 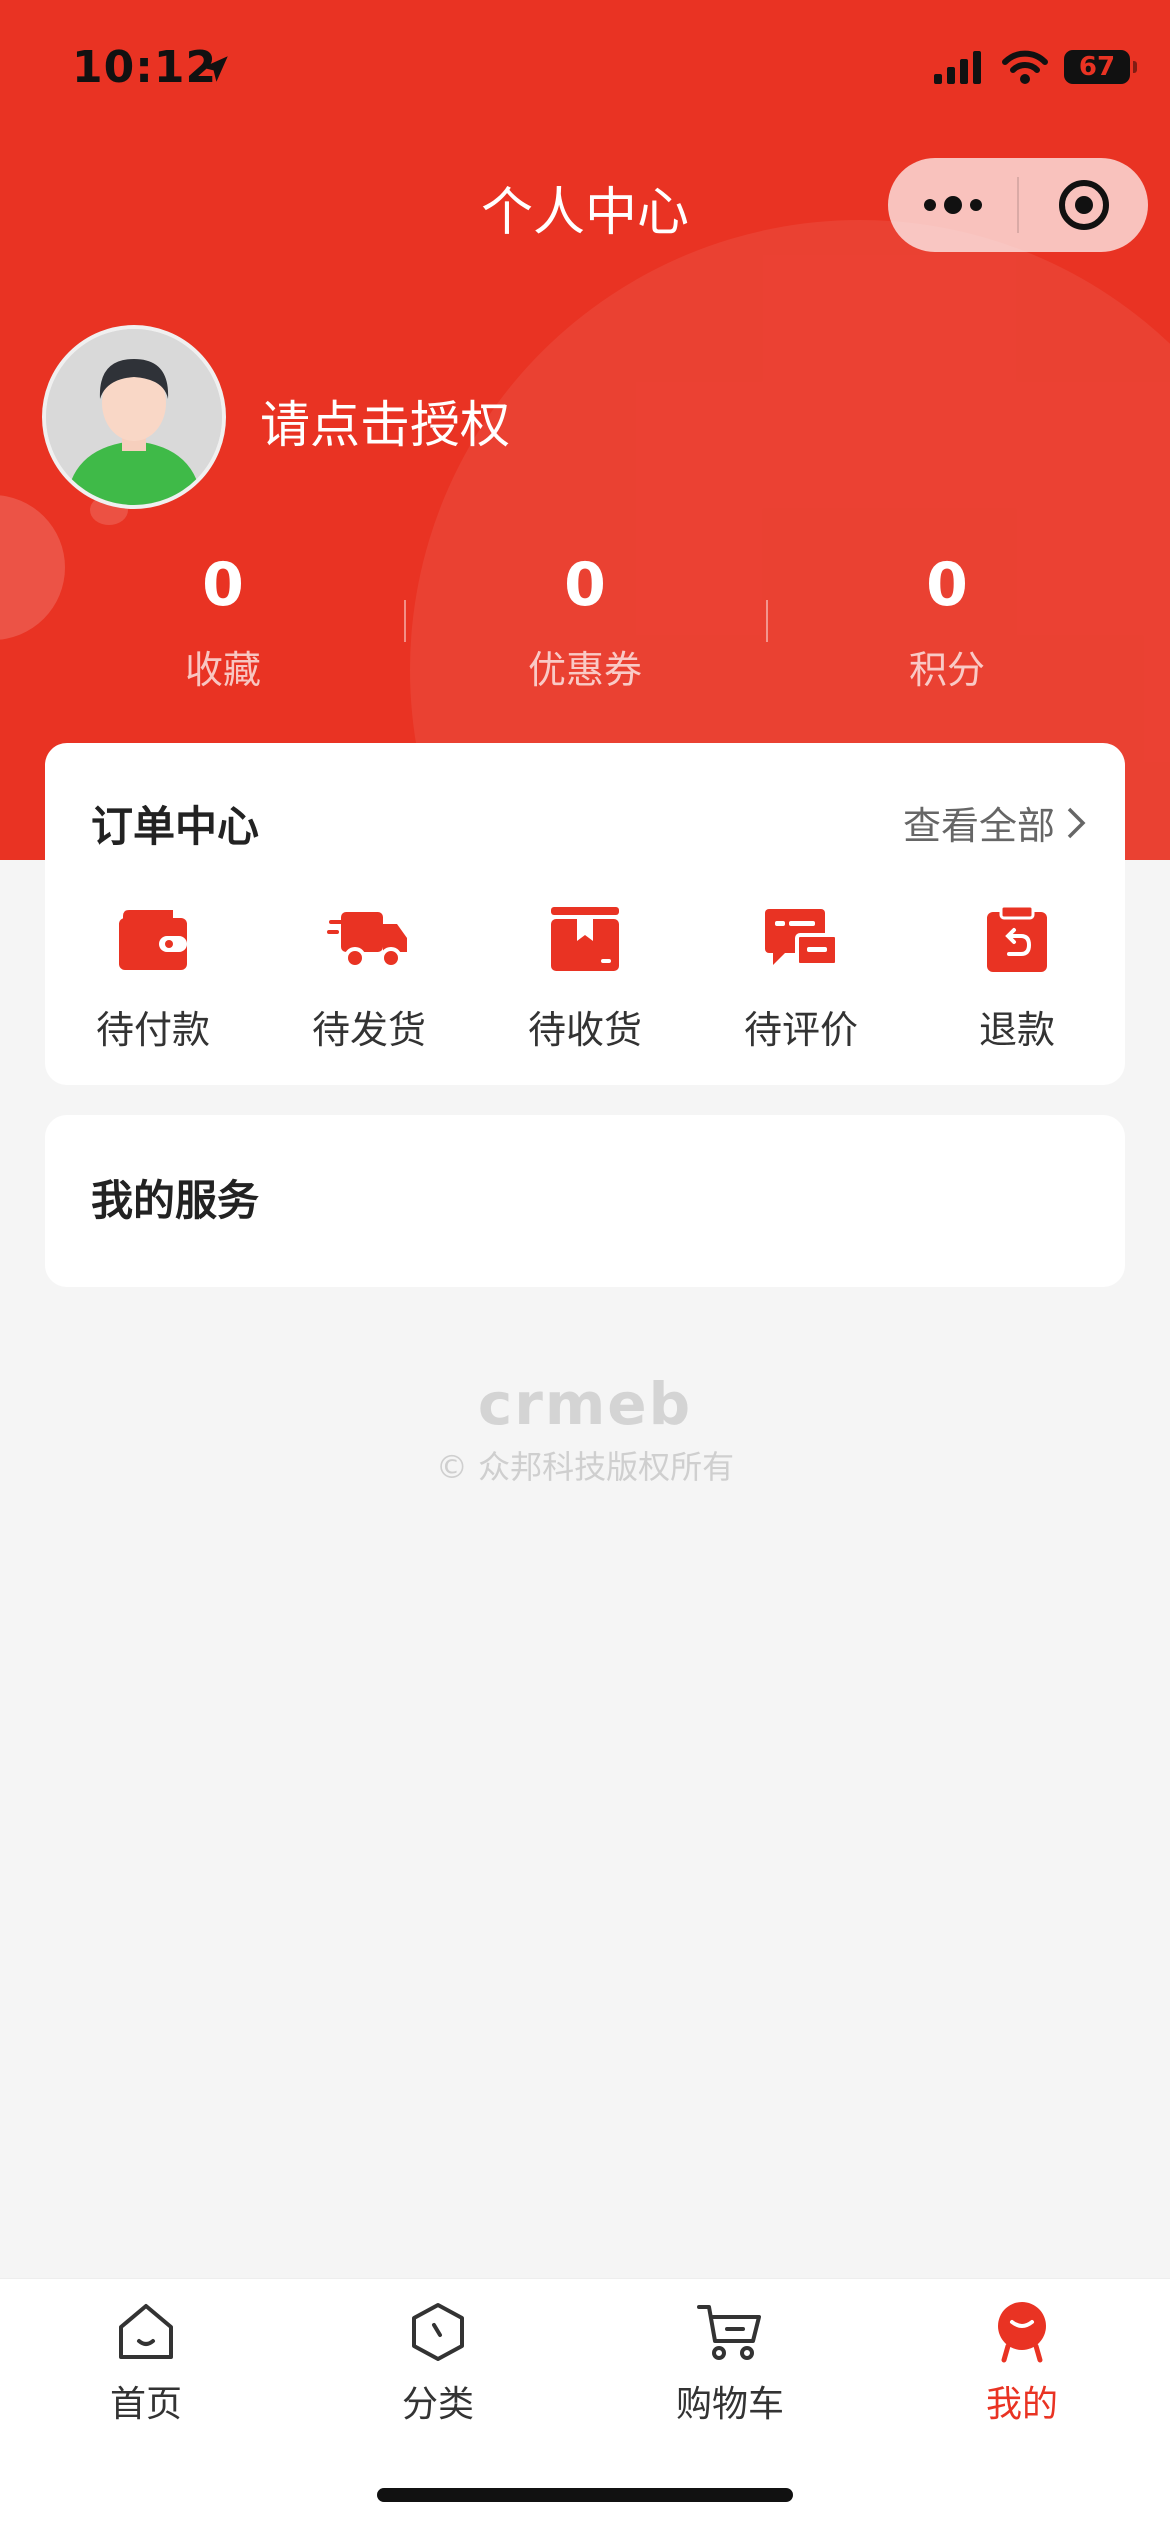 I want to click on refund-icon, so click(x=1017, y=938).